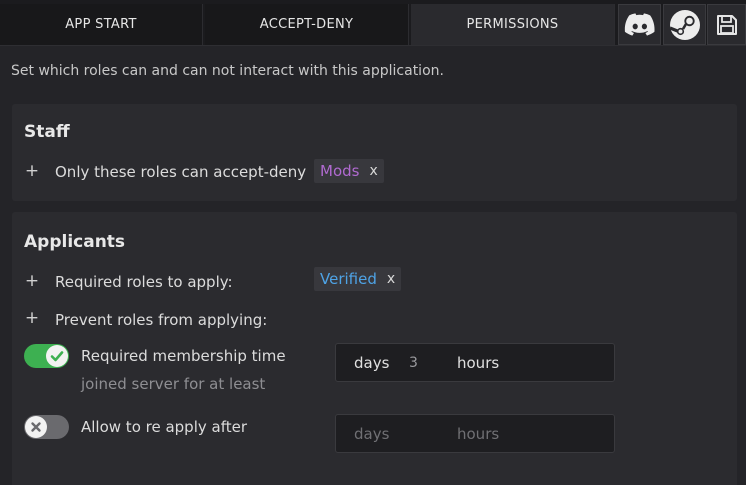 Image resolution: width=746 pixels, height=485 pixels. I want to click on role-chip-mods: Mods x, so click(349, 171).